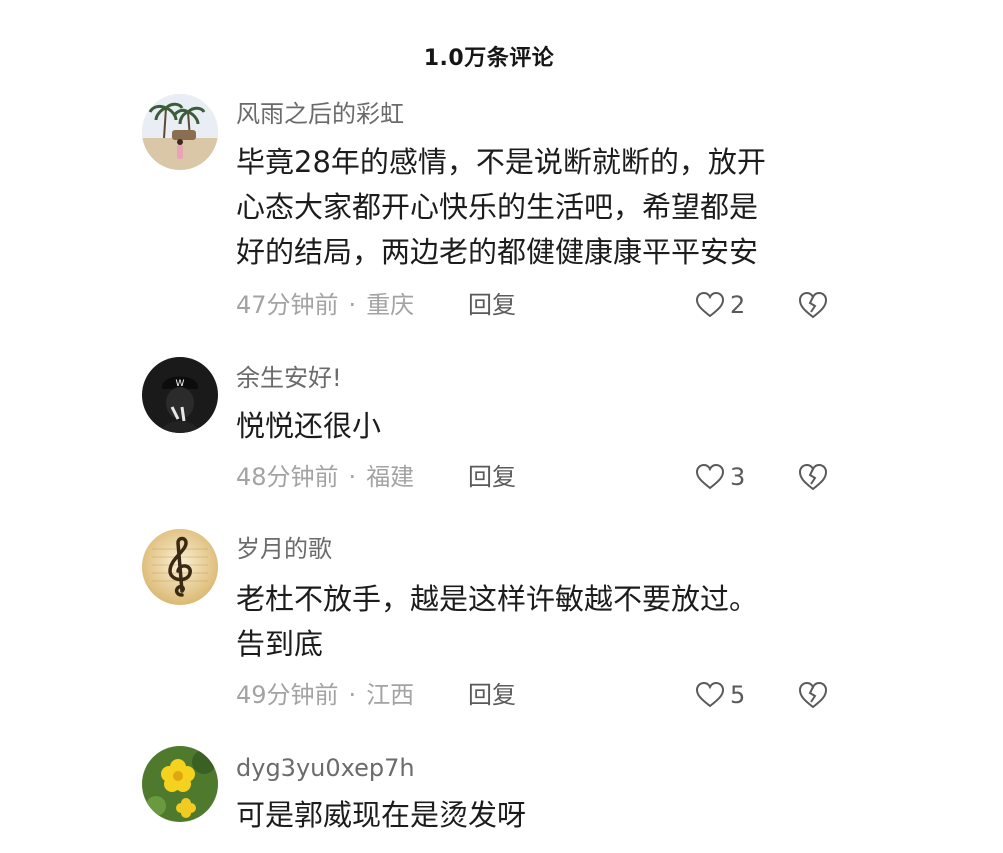  Describe the element at coordinates (536, 815) in the screenshot. I see `comment-text: 可是郭威现在是烫发呀` at that location.